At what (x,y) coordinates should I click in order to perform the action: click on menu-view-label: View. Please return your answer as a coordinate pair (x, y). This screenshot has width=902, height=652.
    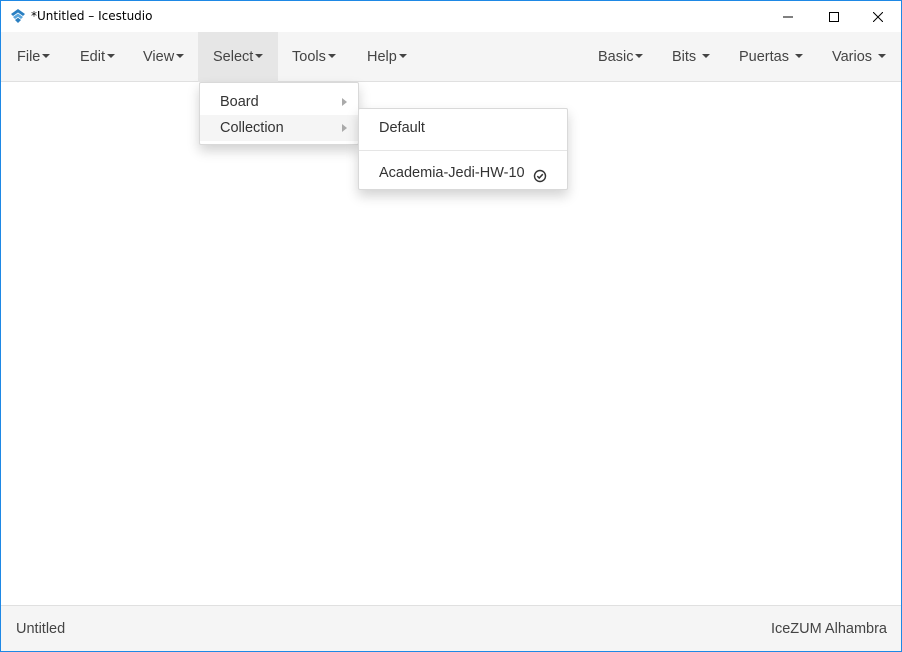
    Looking at the image, I should click on (159, 57).